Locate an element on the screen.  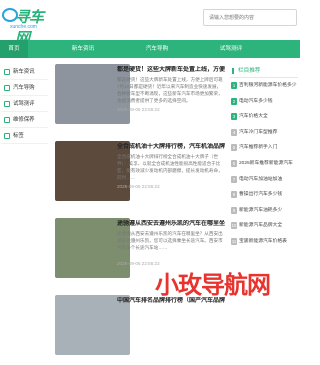
recommend-item: 7 电动汽车加油站加油 is located at coordinates (264, 180).